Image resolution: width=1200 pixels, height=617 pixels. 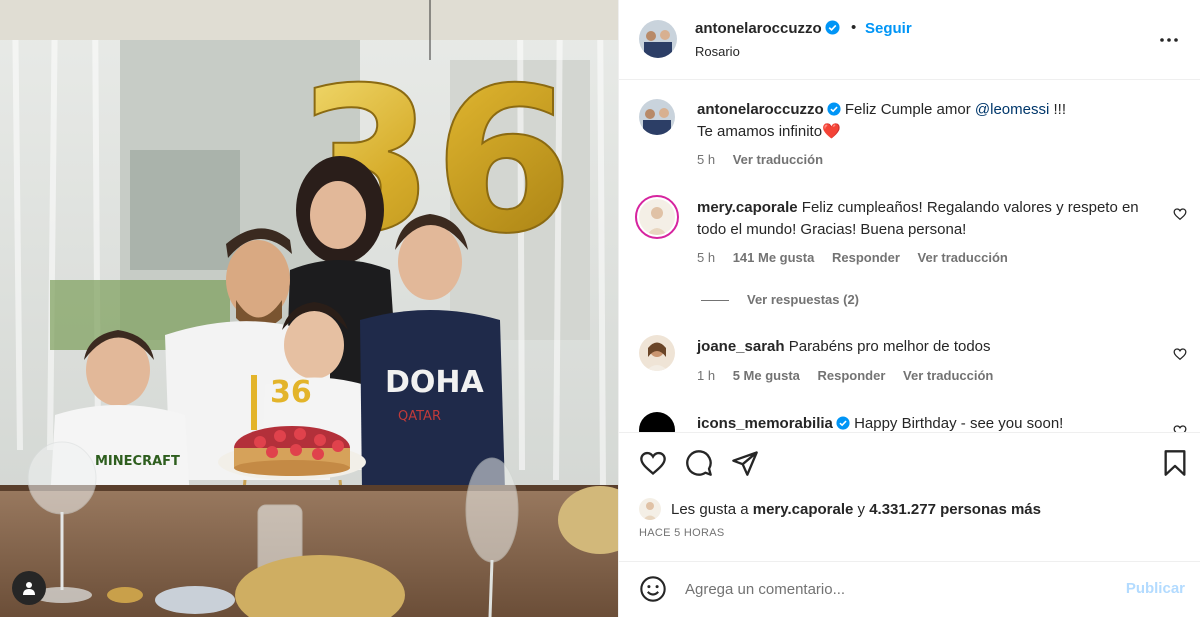 I want to click on comment-composer: Publicar, so click(x=909, y=589).